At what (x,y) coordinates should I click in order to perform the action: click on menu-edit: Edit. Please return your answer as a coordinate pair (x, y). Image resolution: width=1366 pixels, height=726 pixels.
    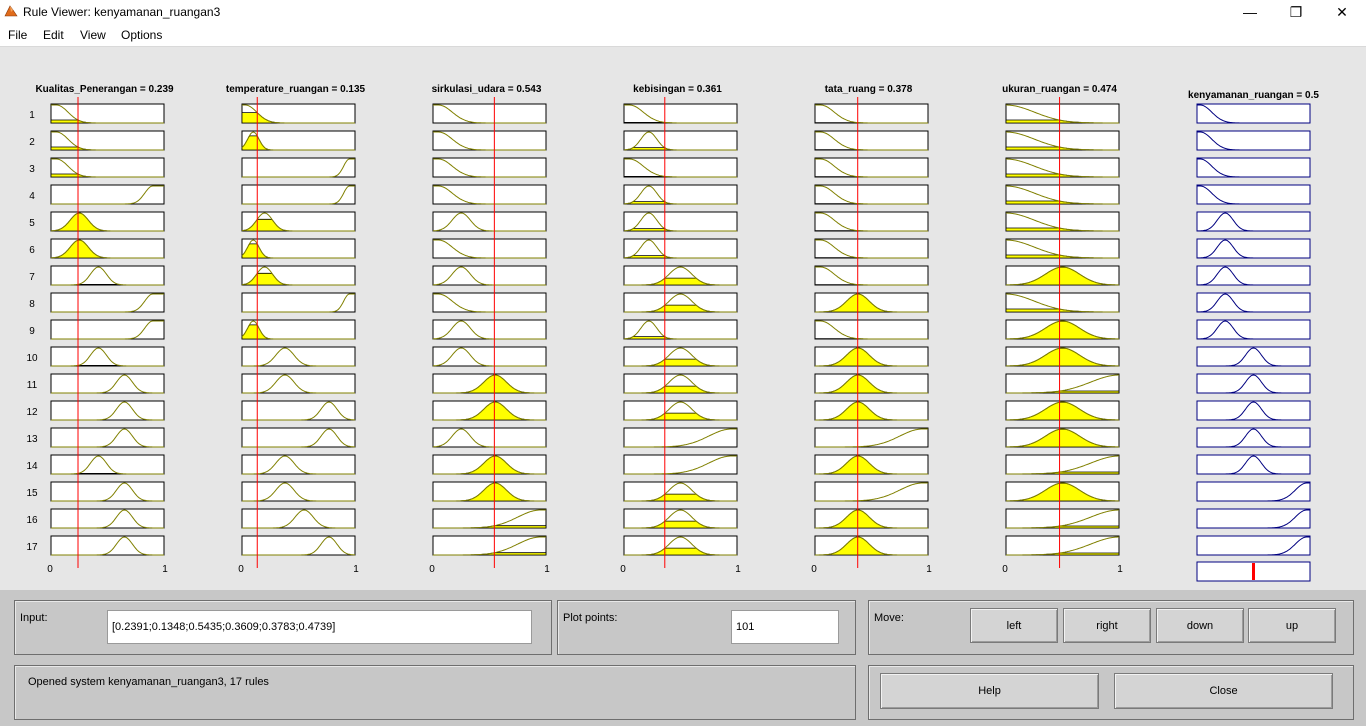
    Looking at the image, I should click on (53, 35).